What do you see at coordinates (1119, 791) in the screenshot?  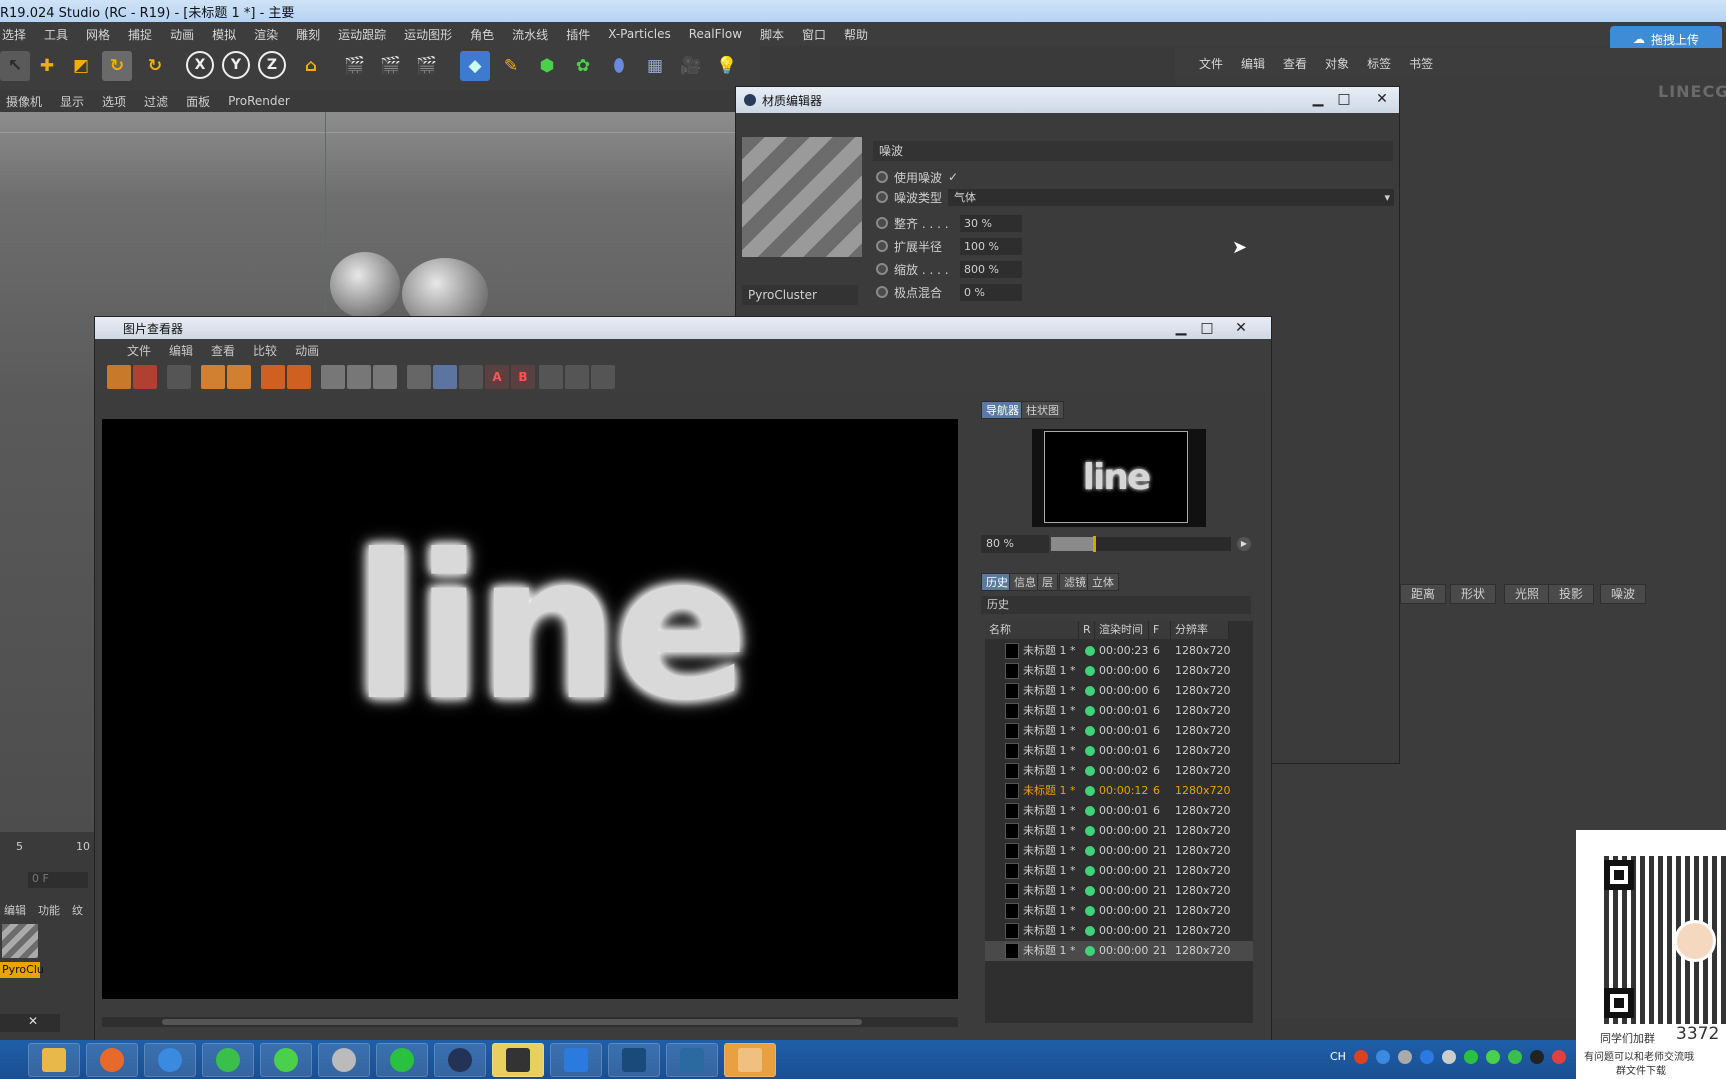 I see `history-row: 未标题 1 * 00:00:12 6 1280x720` at bounding box center [1119, 791].